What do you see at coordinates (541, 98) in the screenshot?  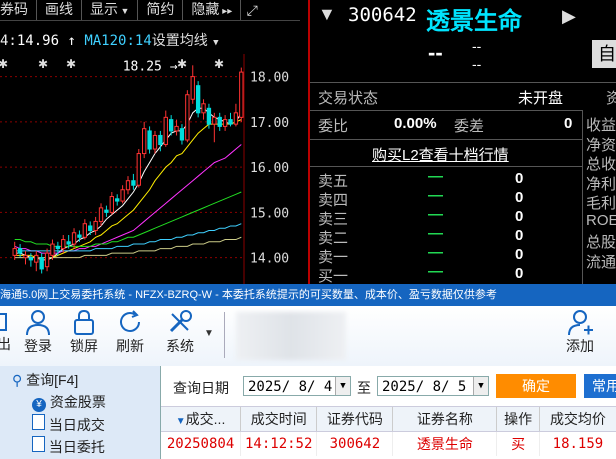 I see `trade-status-value: 未开盘` at bounding box center [541, 98].